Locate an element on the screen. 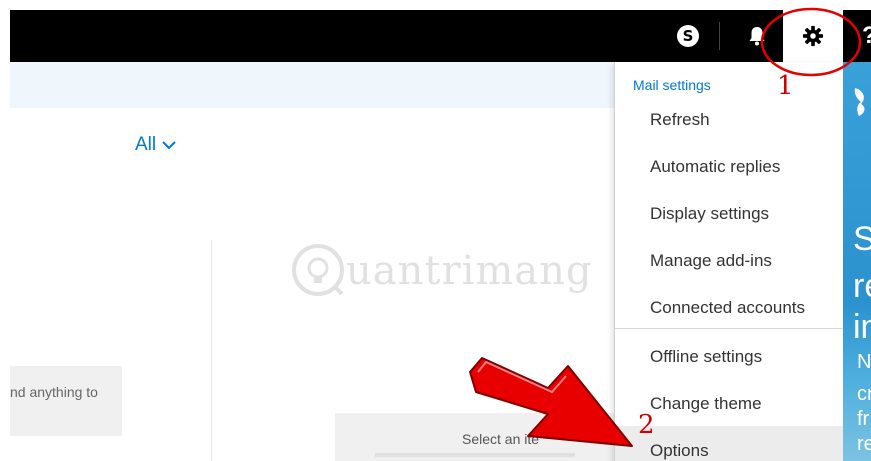 The width and height of the screenshot is (871, 461). filter-label: All is located at coordinates (146, 144).